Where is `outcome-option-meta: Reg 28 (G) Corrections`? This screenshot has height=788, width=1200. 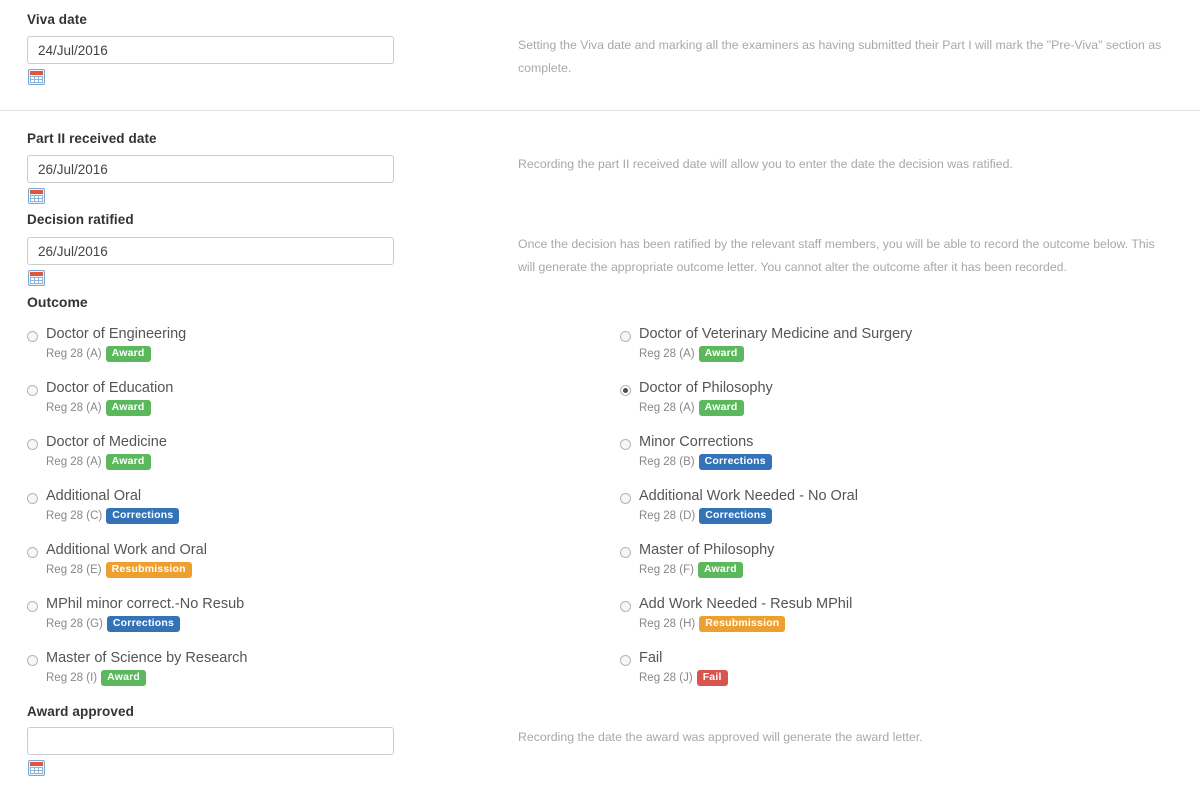
outcome-option-meta: Reg 28 (G) Corrections is located at coordinates (113, 624).